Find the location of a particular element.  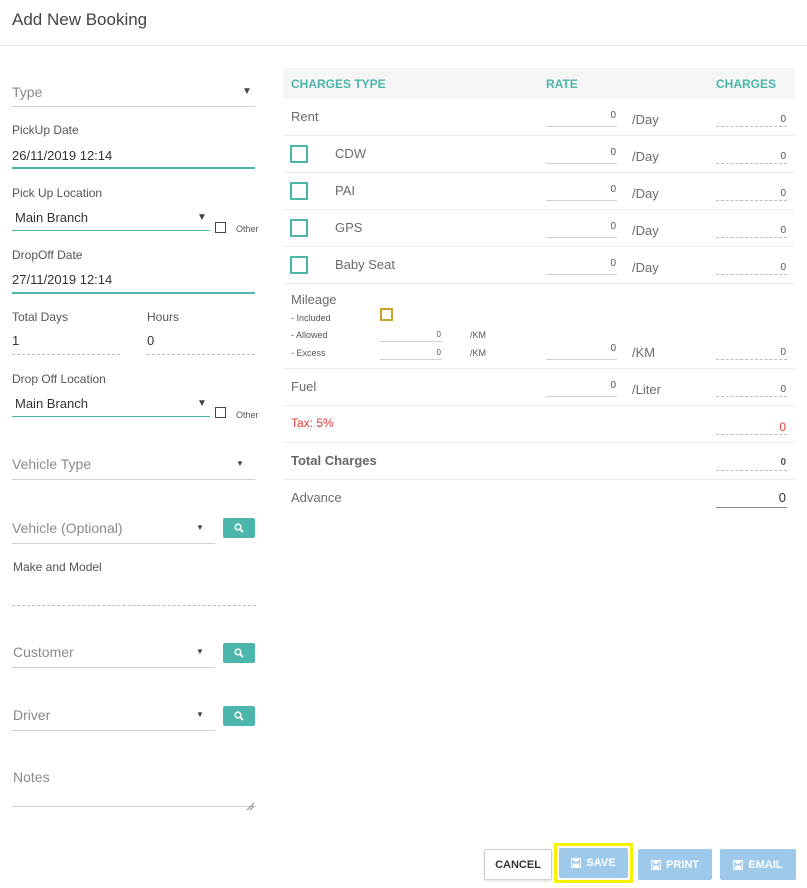

vehicle-caret-icon: ▼ is located at coordinates (200, 527).